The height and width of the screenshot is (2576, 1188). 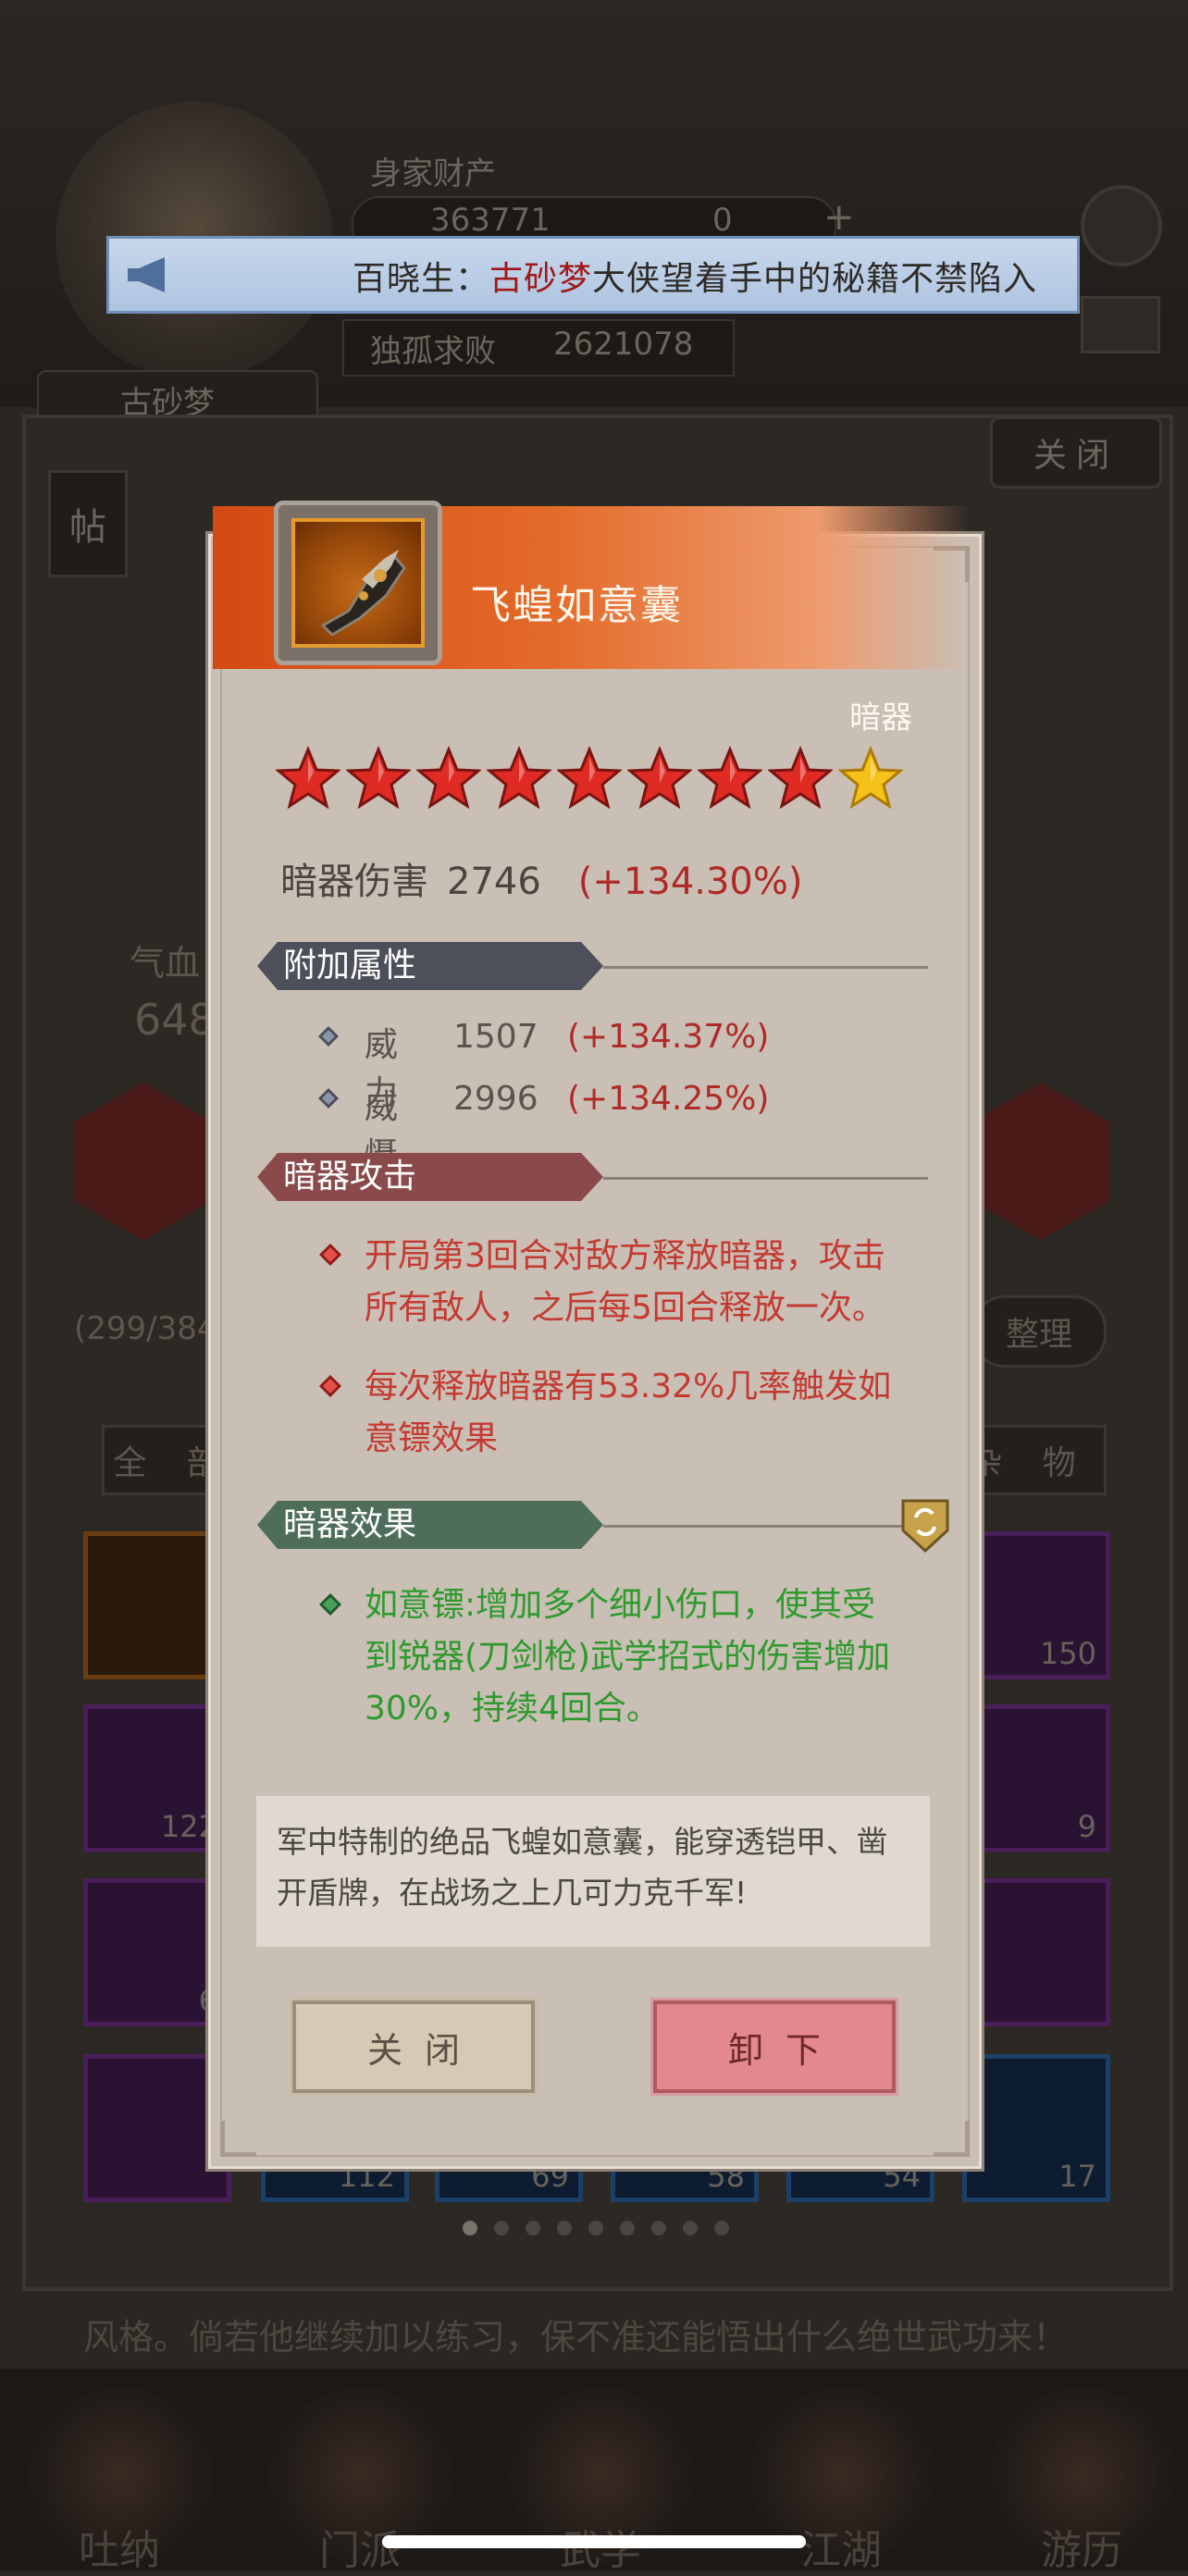 I want to click on item-icon-frame, so click(x=358, y=583).